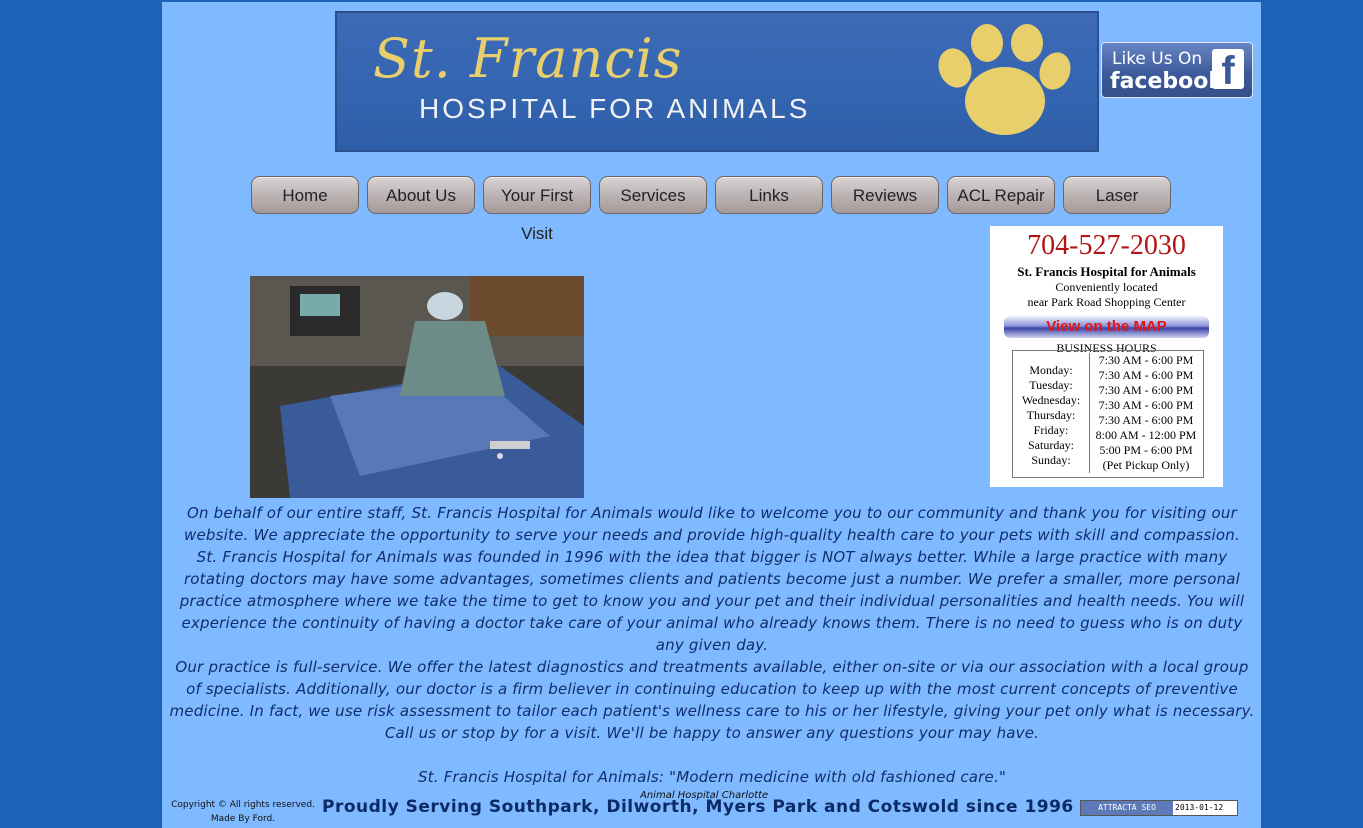 This screenshot has height=828, width=1363. Describe the element at coordinates (528, 58) in the screenshot. I see `site-title: St. Francis` at that location.